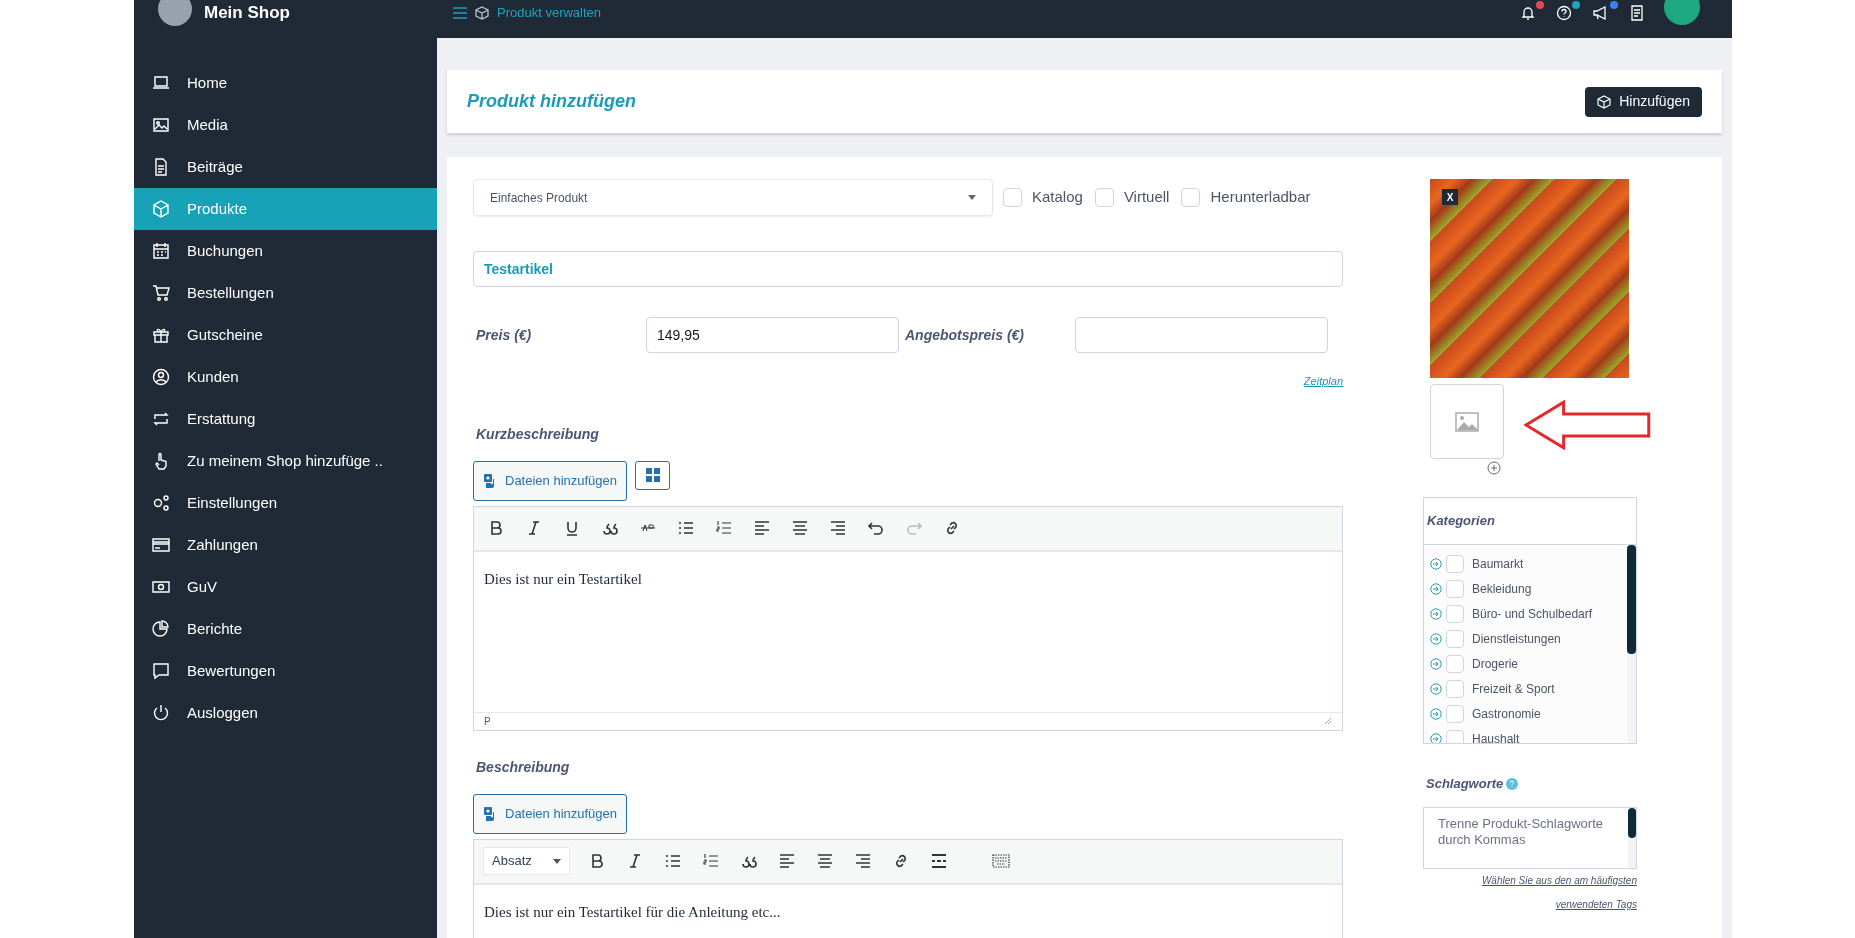  Describe the element at coordinates (285, 461) in the screenshot. I see `sidebar-item: Zu meinem Shop hinzufüge ..` at that location.